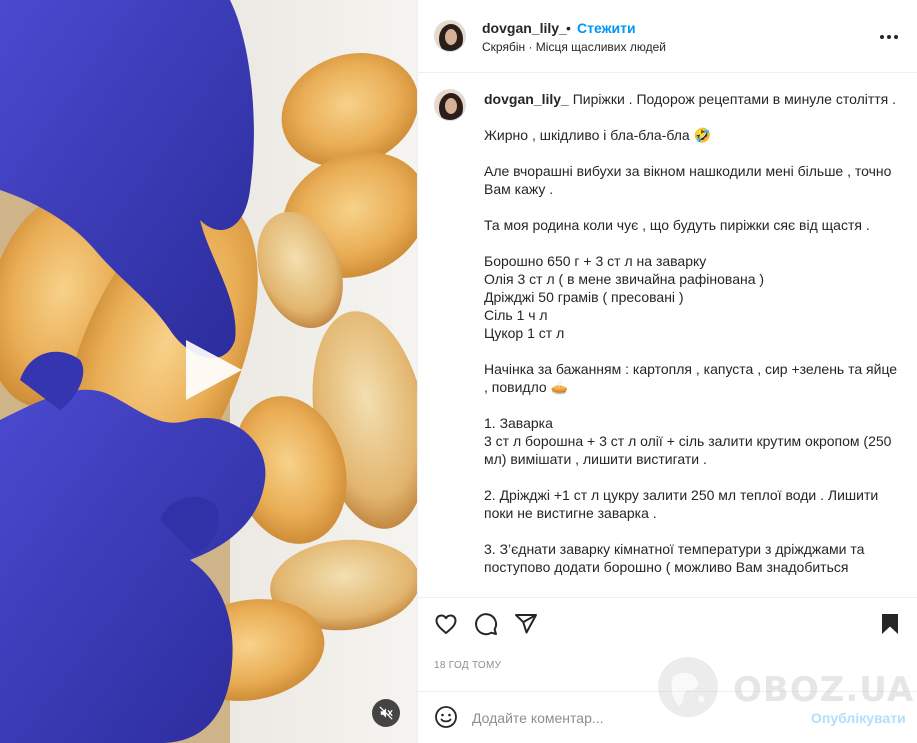  What do you see at coordinates (606, 28) in the screenshot?
I see `follow-button: Стежити` at bounding box center [606, 28].